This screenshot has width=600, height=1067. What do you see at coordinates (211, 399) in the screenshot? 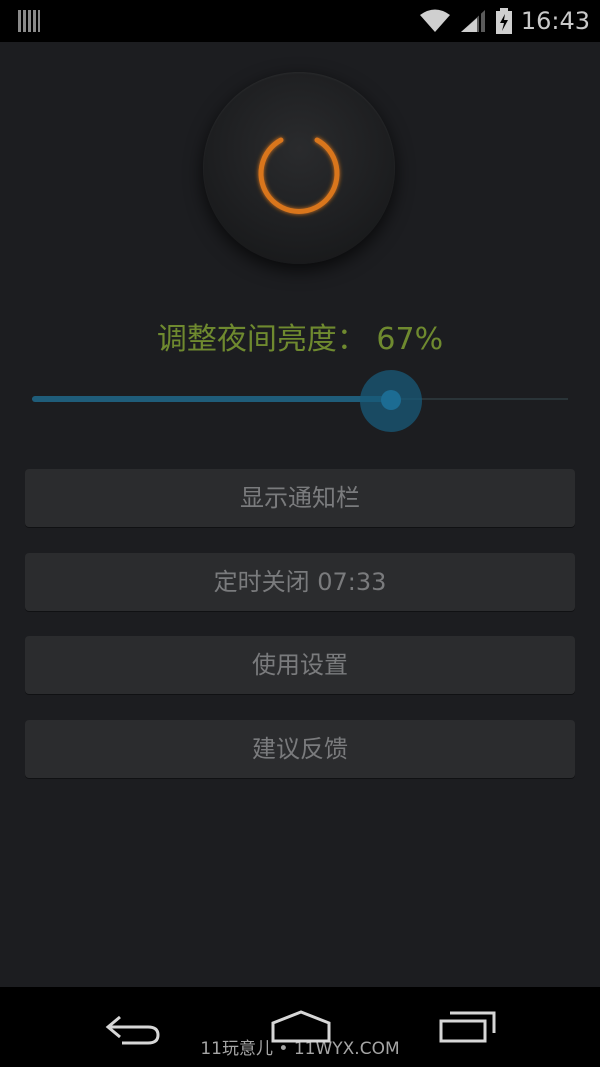
I see `slider-fill` at bounding box center [211, 399].